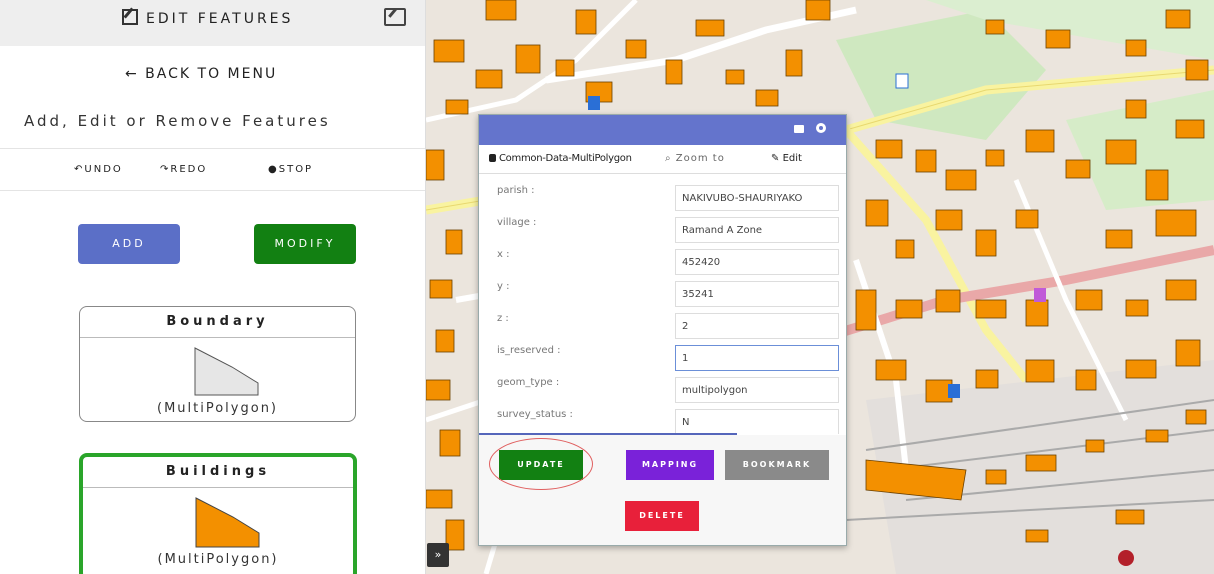 The width and height of the screenshot is (1214, 574). What do you see at coordinates (201, 74) in the screenshot?
I see `back-to-menu-link: ← BACK TO MENU` at bounding box center [201, 74].